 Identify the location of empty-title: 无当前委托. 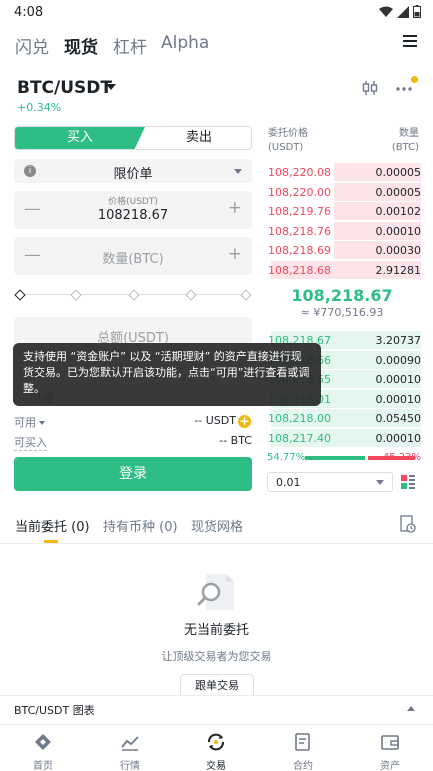
(216, 630).